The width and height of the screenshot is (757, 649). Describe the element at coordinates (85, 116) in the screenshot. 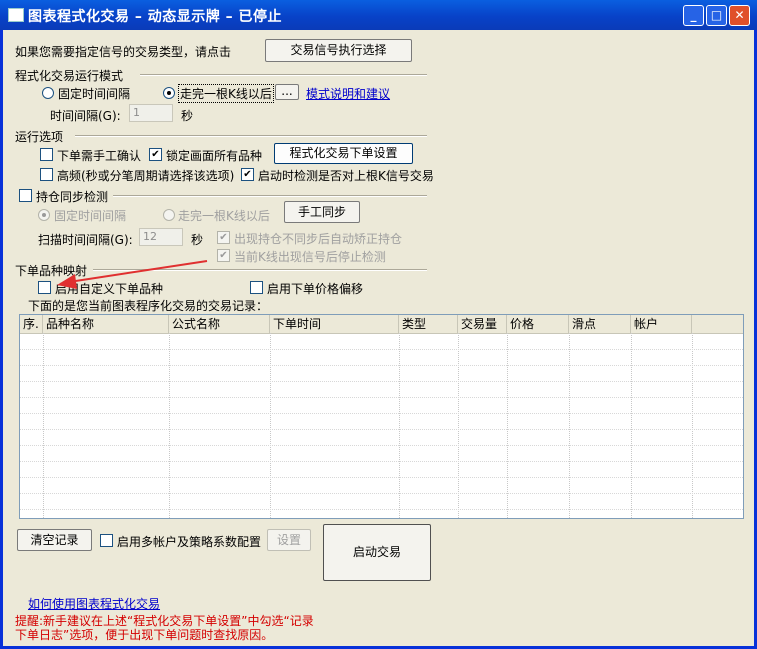

I see `interval-label: 时间间隔(G):` at that location.